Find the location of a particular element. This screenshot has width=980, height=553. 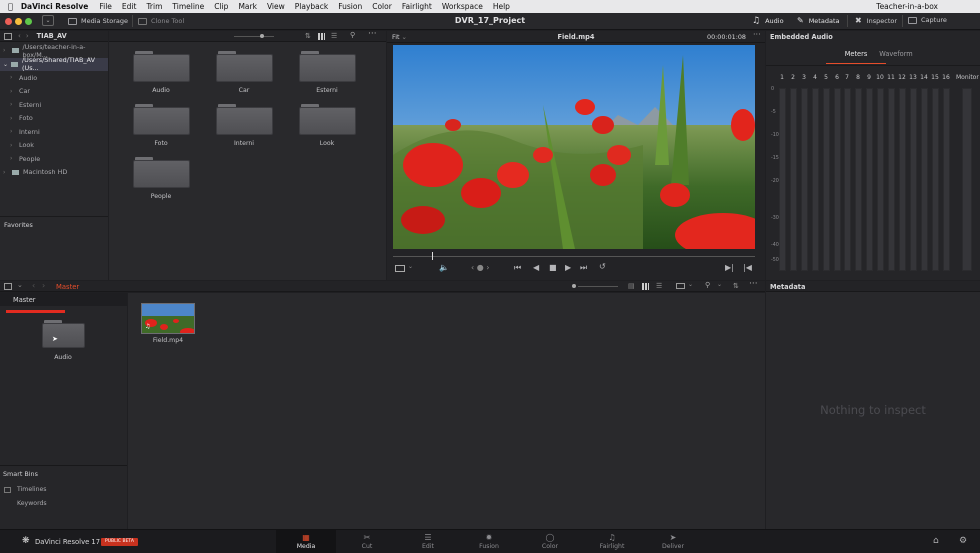

bin-folder-audio is located at coordinates (63, 334).